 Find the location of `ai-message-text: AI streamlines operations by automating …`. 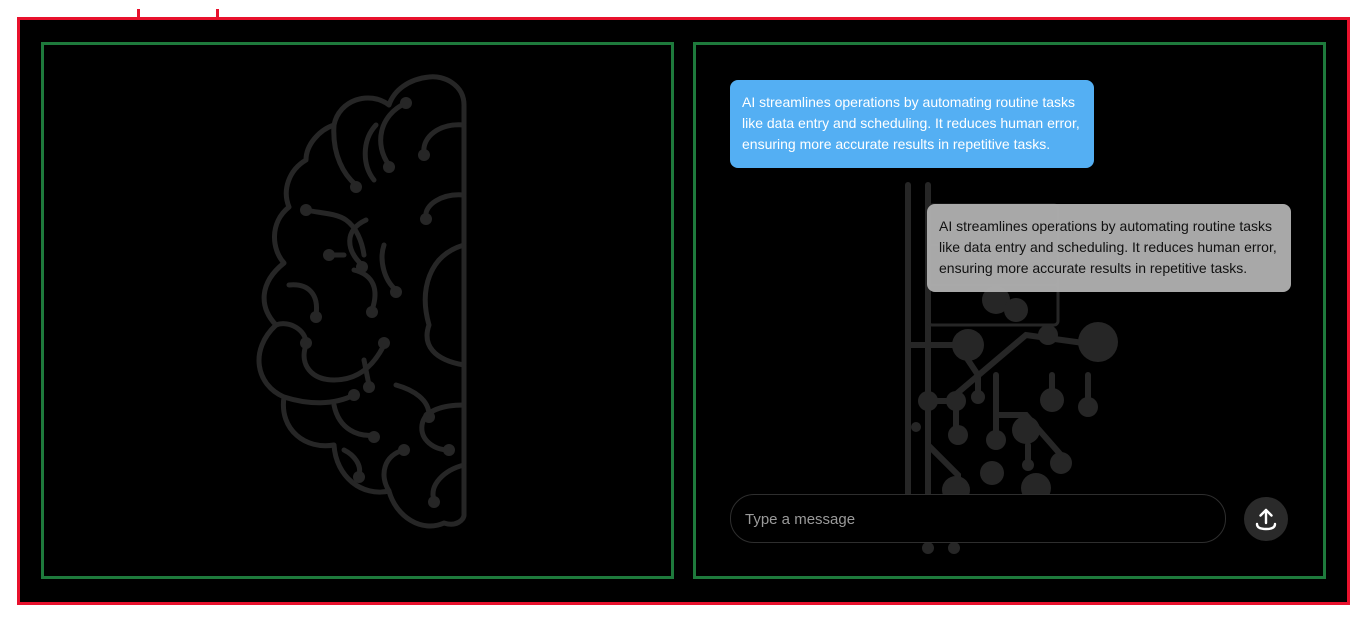

ai-message-text: AI streamlines operations by automating … is located at coordinates (911, 123).